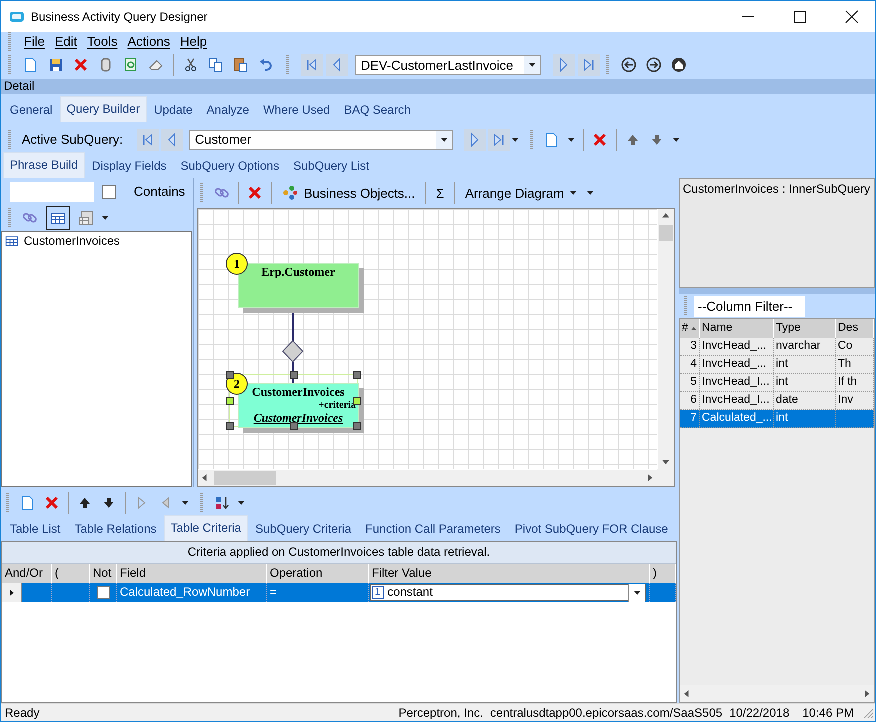 The width and height of the screenshot is (876, 722). I want to click on paste-icon, so click(241, 65).